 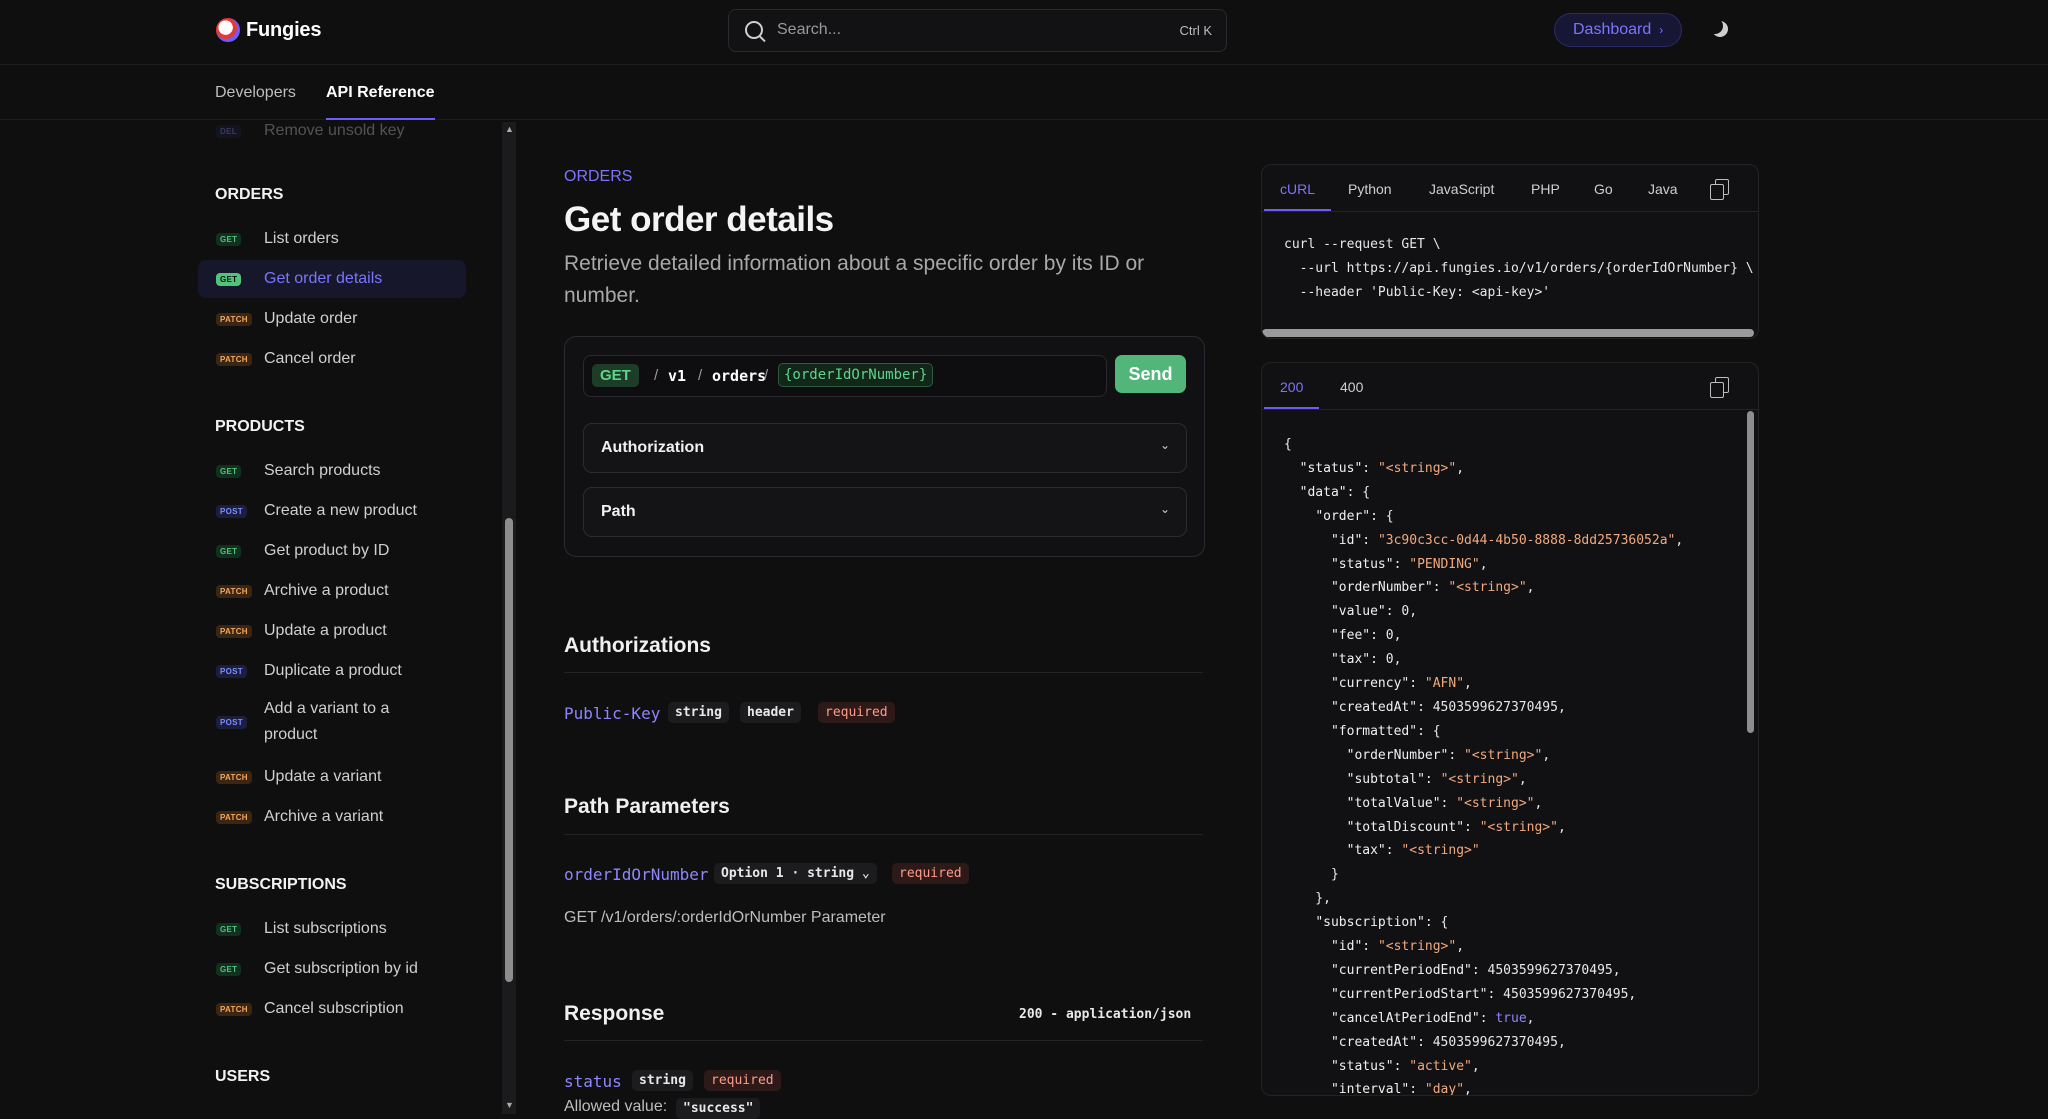 I want to click on sidebar-item-label: Update order, so click(x=311, y=318).